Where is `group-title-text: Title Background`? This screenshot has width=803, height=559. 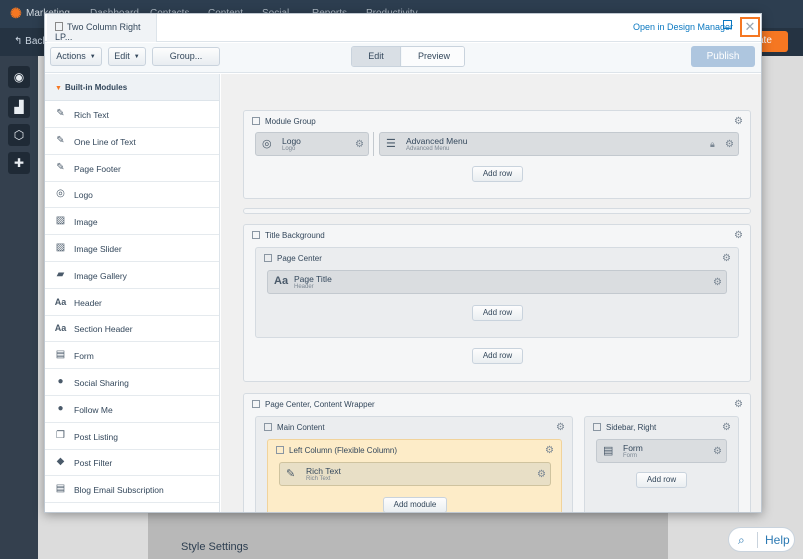 group-title-text: Title Background is located at coordinates (295, 235).